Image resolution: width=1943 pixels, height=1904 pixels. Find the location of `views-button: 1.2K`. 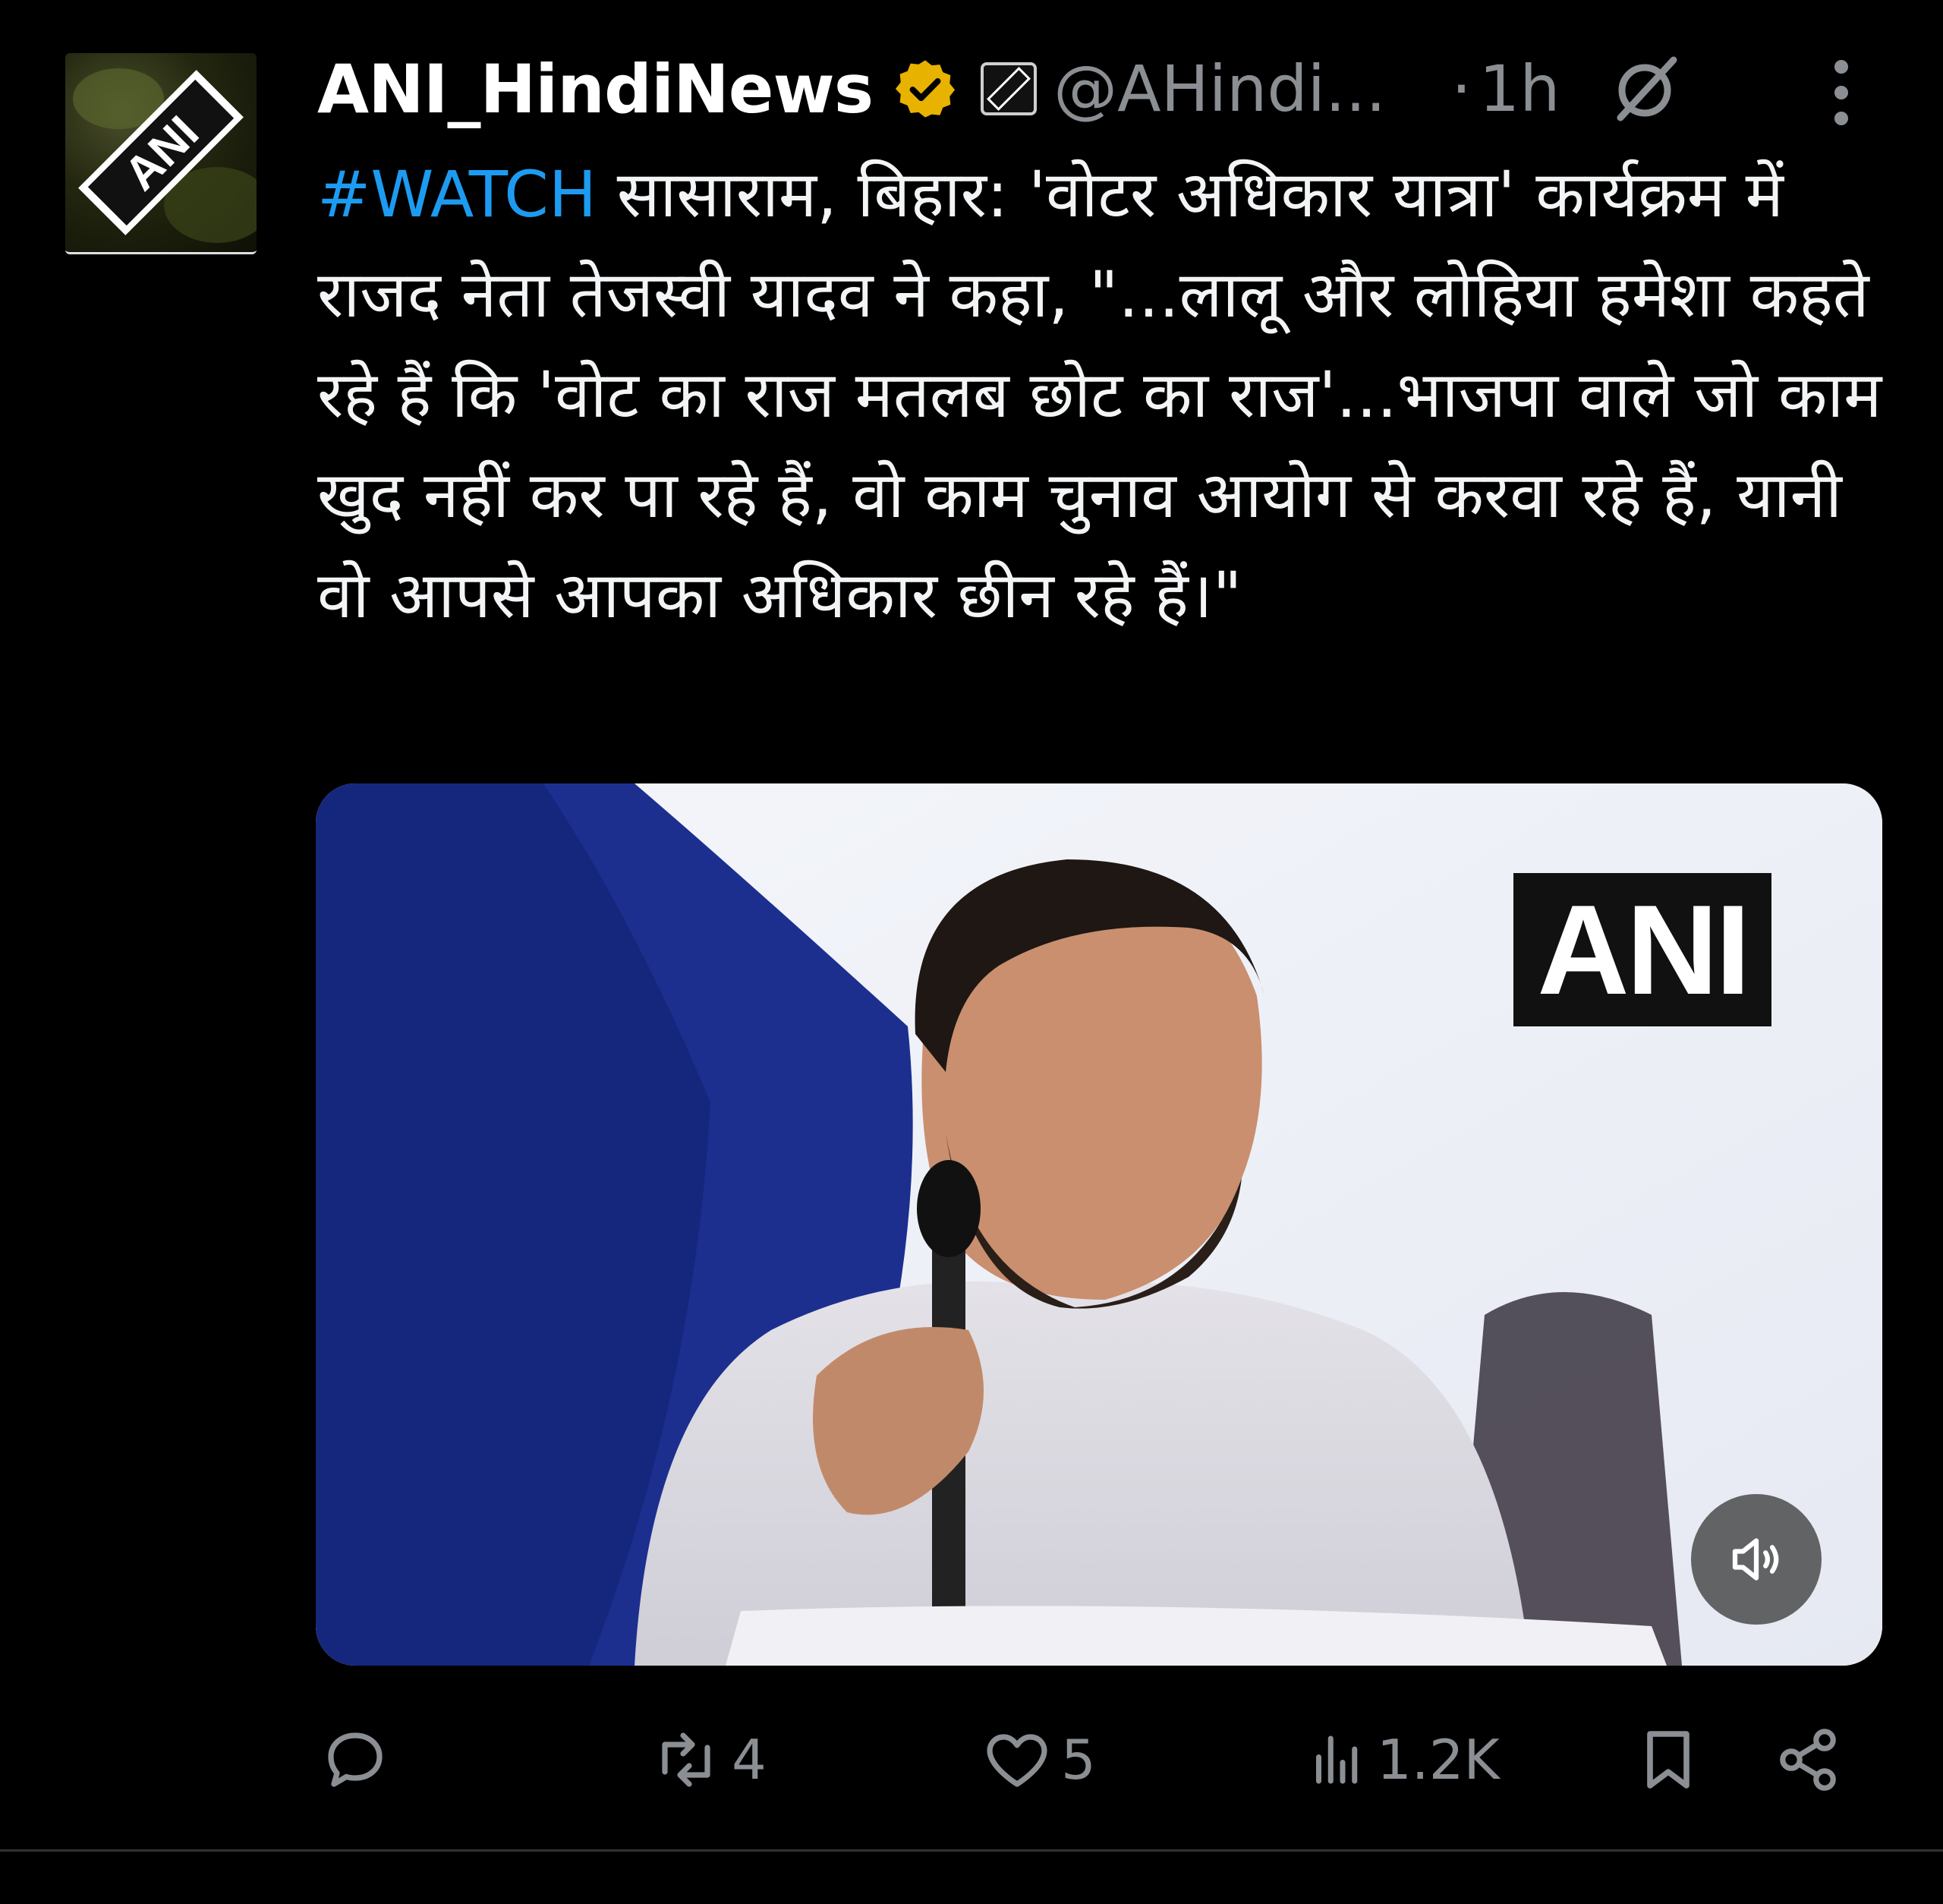

views-button: 1.2K is located at coordinates (1402, 1760).